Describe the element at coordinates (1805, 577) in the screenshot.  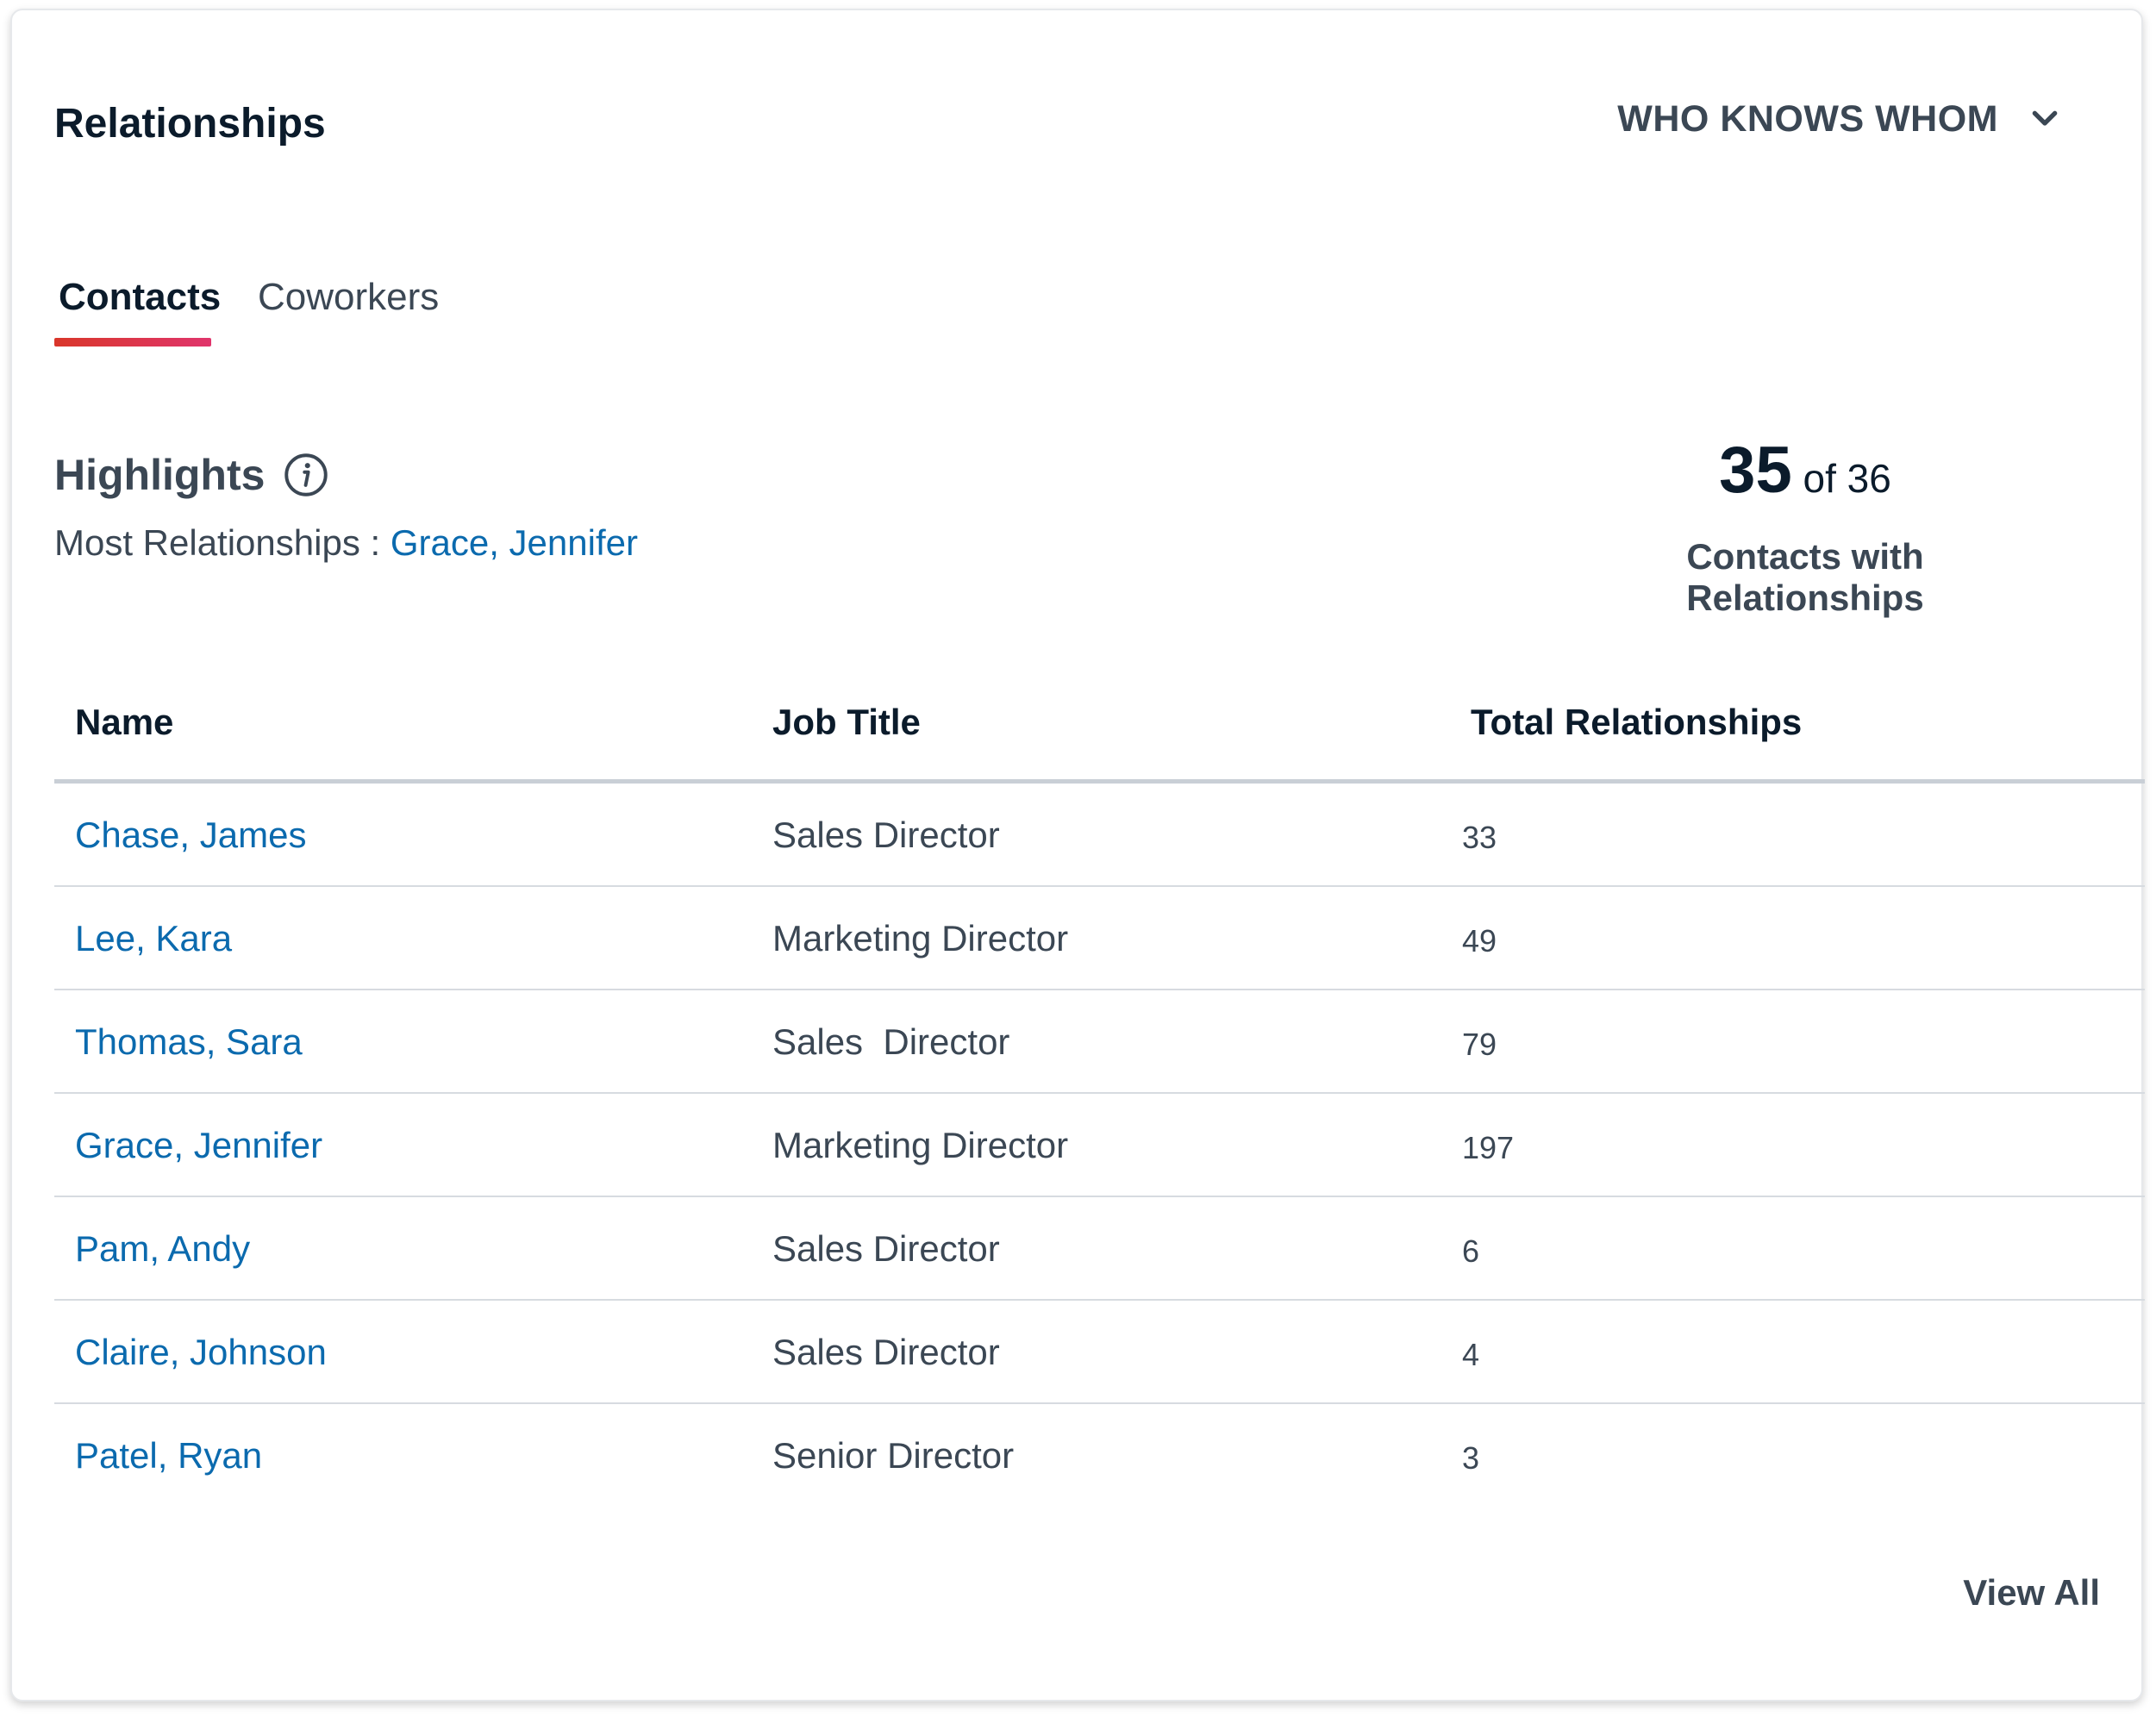
I see `contacts-count-label: Contacts with Relationships` at that location.